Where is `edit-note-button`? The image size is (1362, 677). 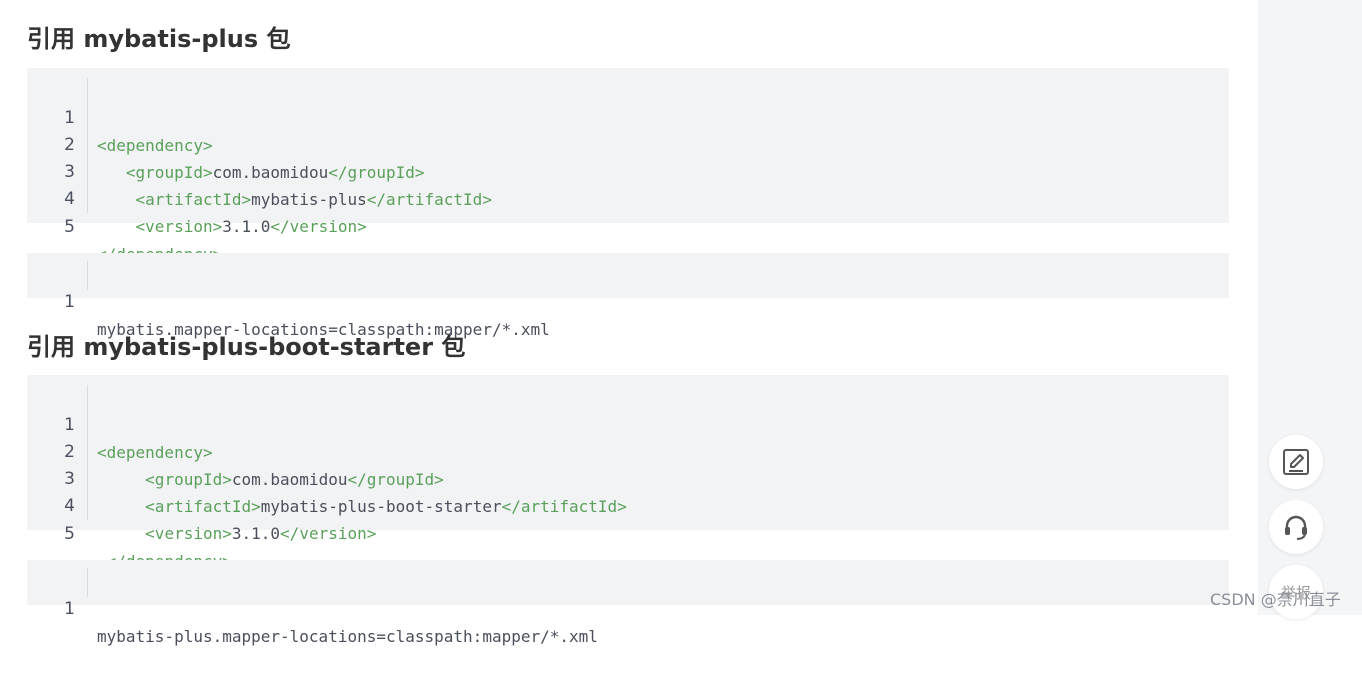 edit-note-button is located at coordinates (1296, 462).